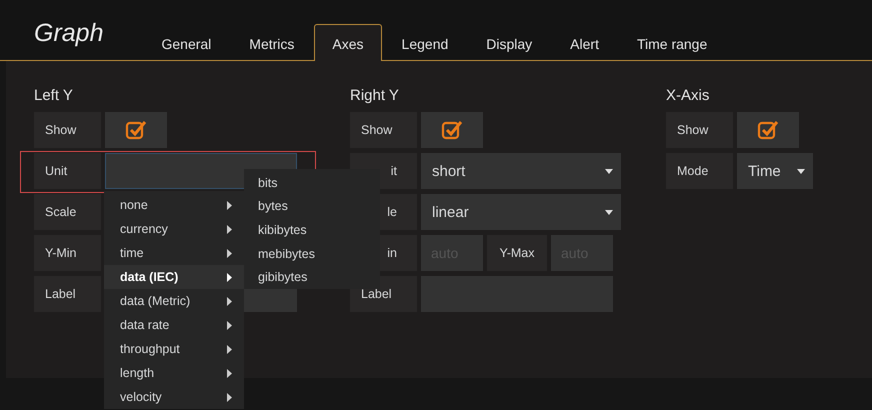  I want to click on select-field: short, so click(521, 171).